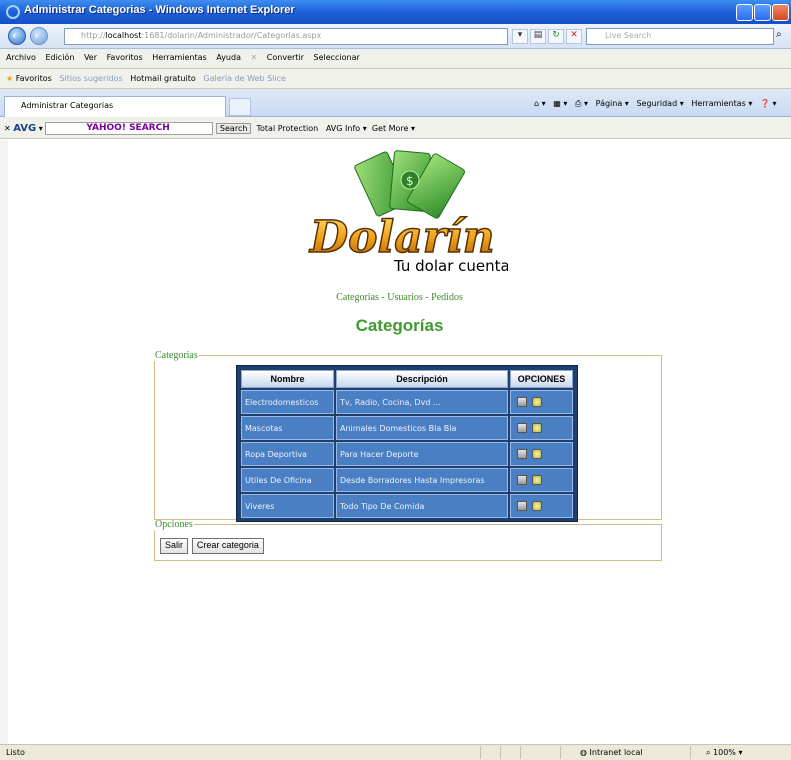  What do you see at coordinates (422, 454) in the screenshot?
I see `cell-descripcion: Para Hacer Deporte` at bounding box center [422, 454].